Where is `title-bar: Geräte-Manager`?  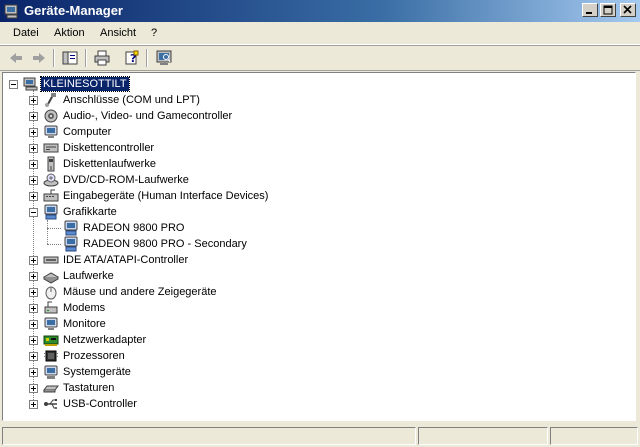 title-bar: Geräte-Manager is located at coordinates (320, 11).